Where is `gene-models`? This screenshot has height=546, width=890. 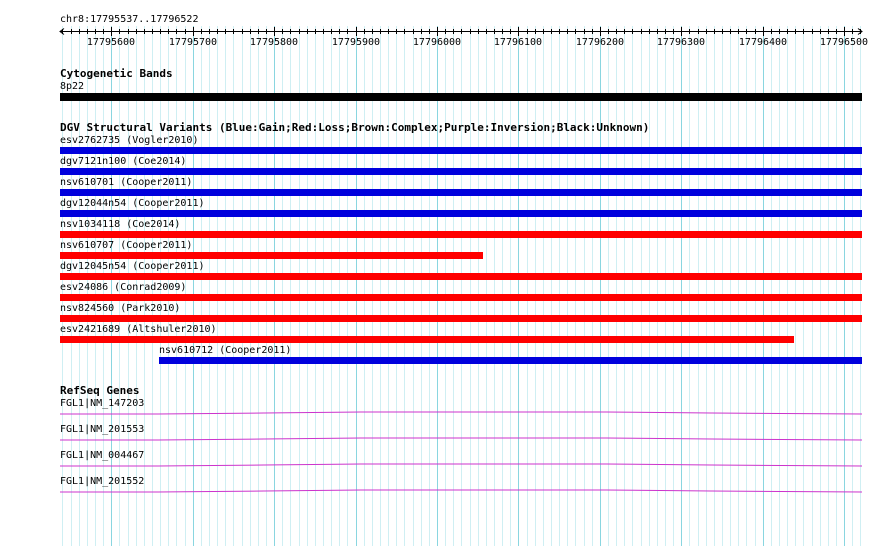 gene-models is located at coordinates (461, 452).